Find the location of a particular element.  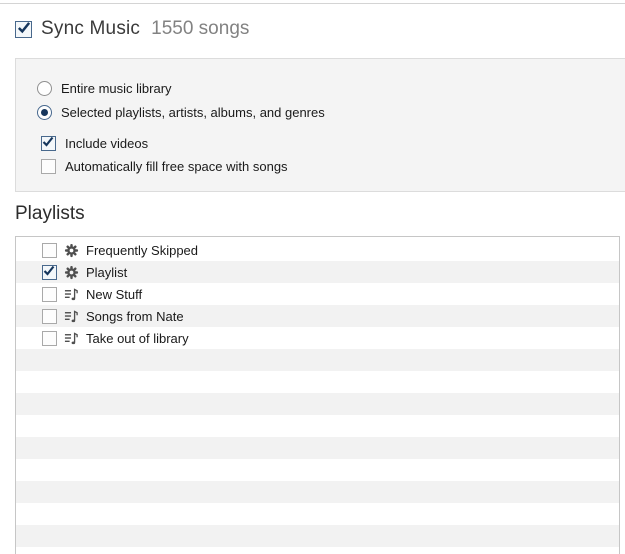

sync-music-checkbox is located at coordinates (23, 29).